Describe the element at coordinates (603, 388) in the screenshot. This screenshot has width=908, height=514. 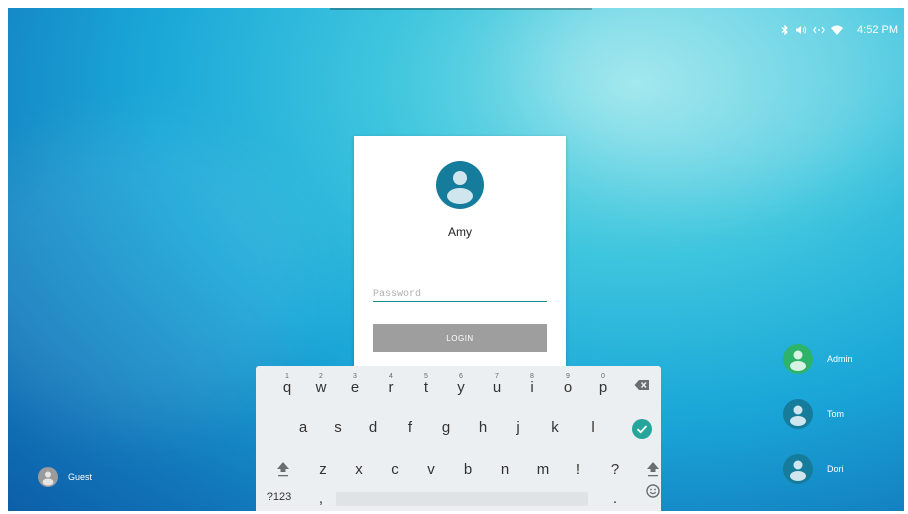
I see `key-p: 0p` at that location.